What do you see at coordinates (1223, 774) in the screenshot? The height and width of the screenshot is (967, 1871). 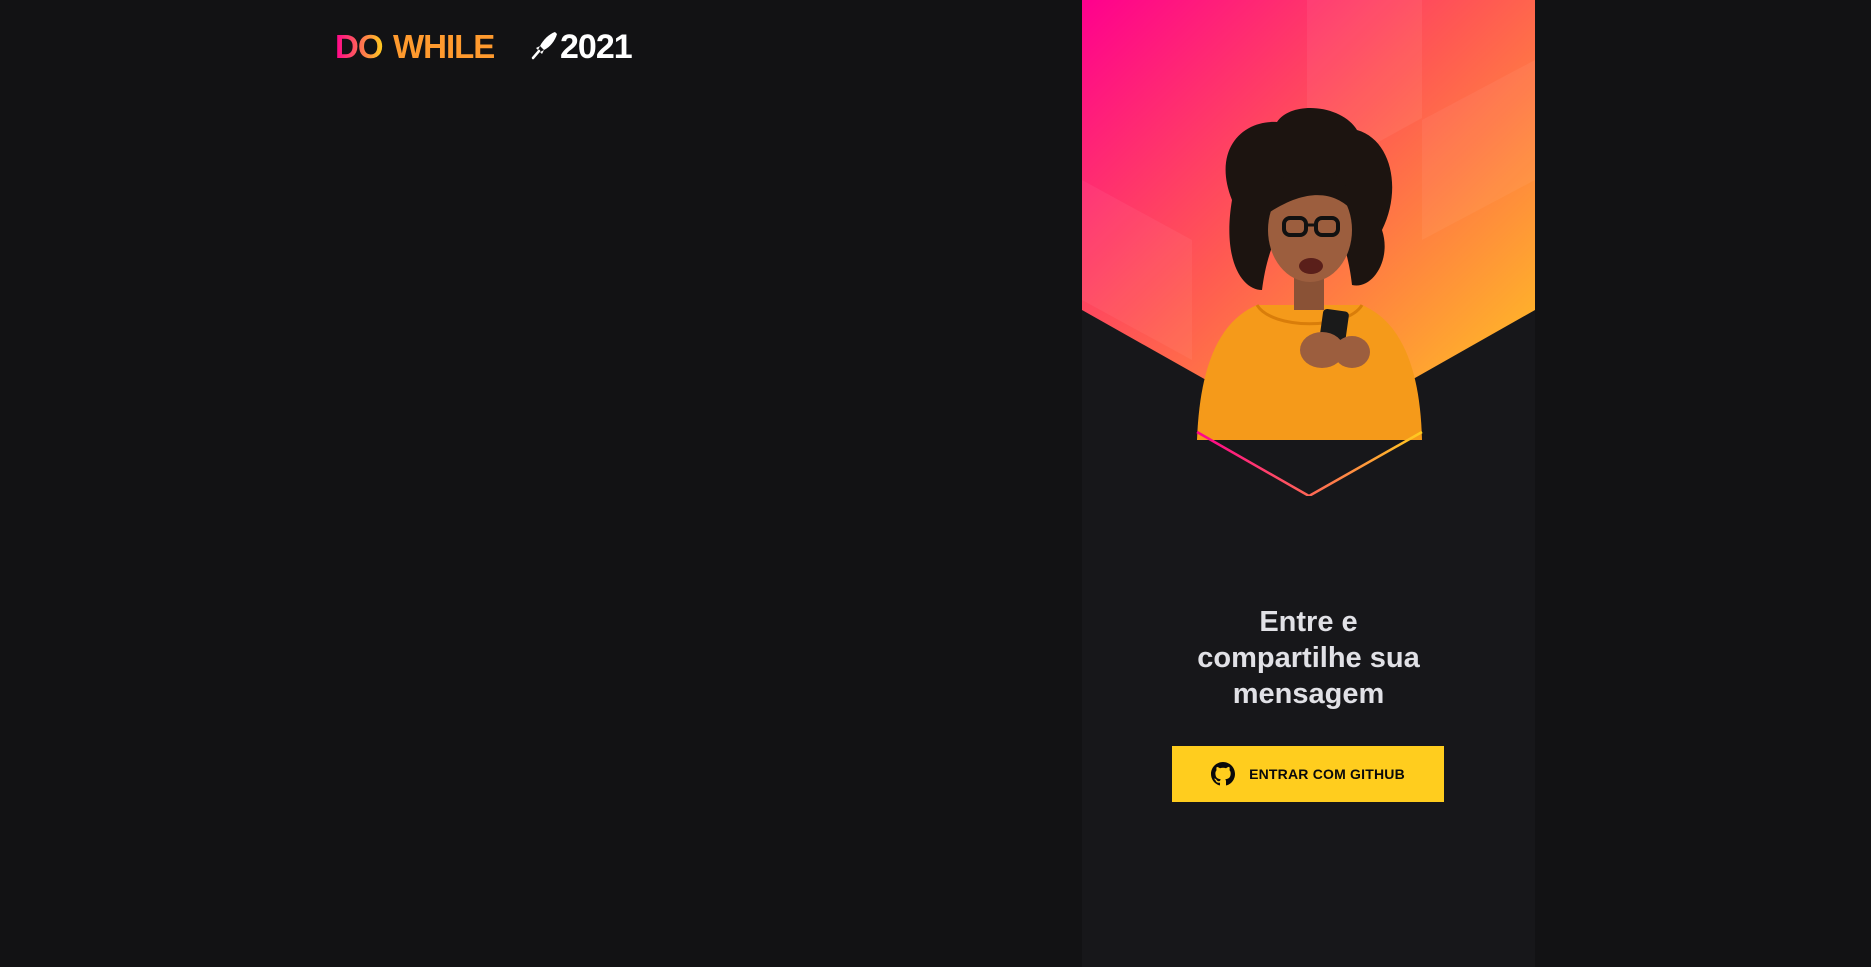 I see `github-icon` at bounding box center [1223, 774].